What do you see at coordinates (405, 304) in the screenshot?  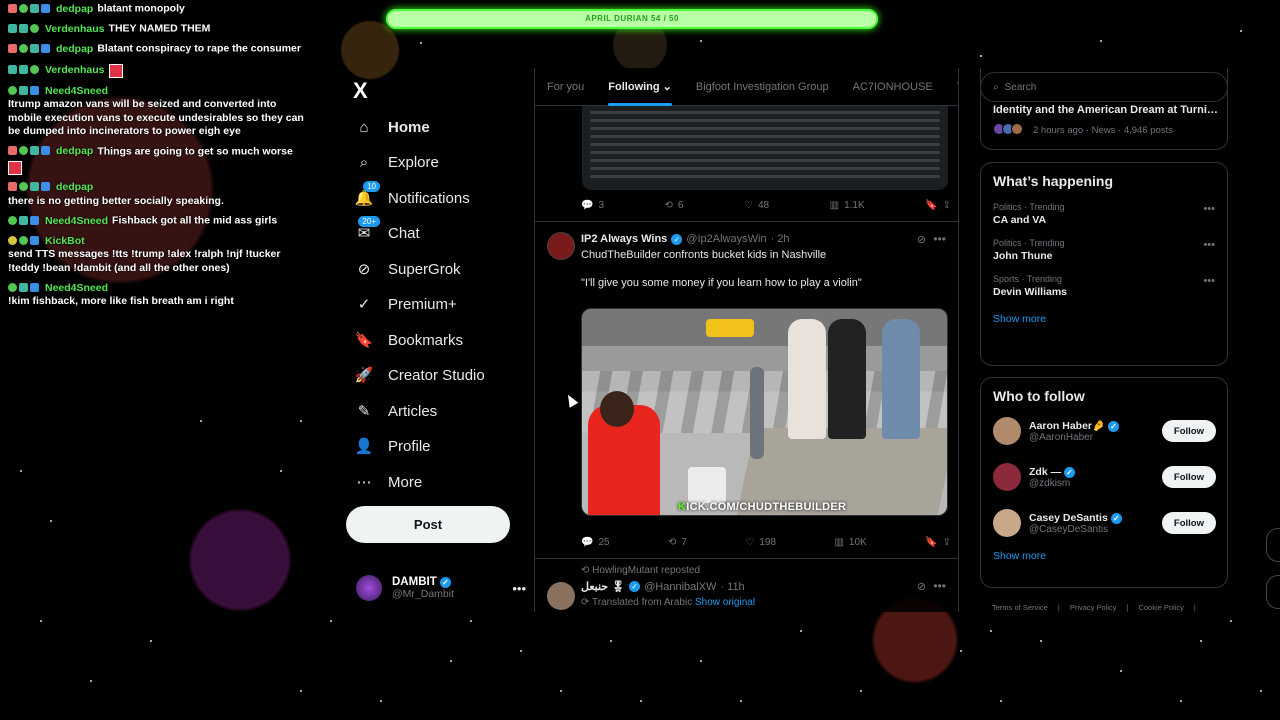 I see `nav-item-premium: ✓ Premium+` at bounding box center [405, 304].